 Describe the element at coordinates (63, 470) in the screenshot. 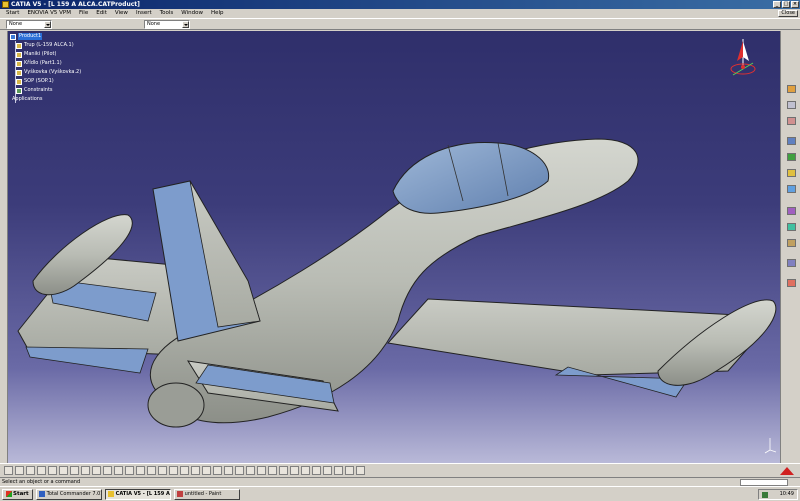

I see `copy-icon` at that location.